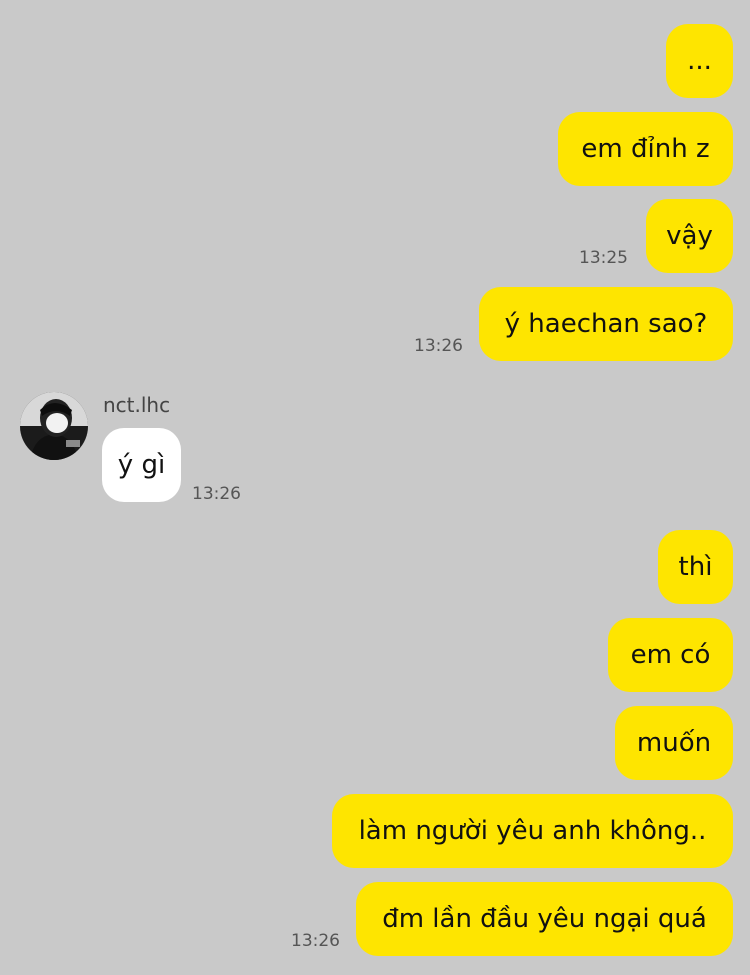  What do you see at coordinates (603, 258) in the screenshot?
I see `message-timestamp: 13:25` at bounding box center [603, 258].